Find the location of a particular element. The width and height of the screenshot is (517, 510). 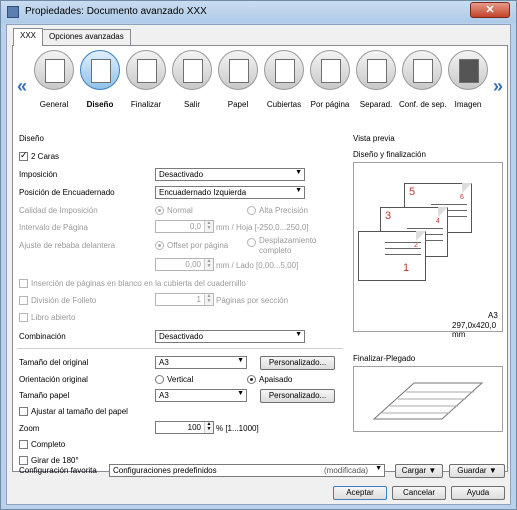

orig-size-label: Tamaño del original is located at coordinates (54, 362).